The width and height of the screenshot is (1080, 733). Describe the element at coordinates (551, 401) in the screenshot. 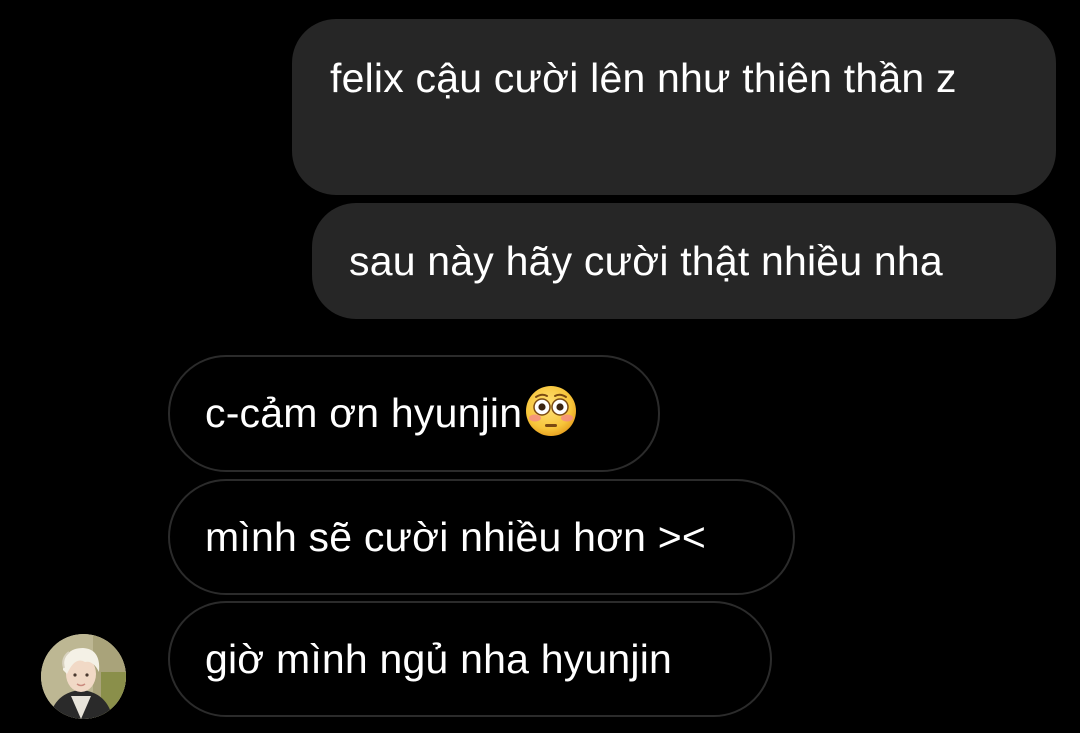

I see `flushed-face-emoji-icon` at that location.